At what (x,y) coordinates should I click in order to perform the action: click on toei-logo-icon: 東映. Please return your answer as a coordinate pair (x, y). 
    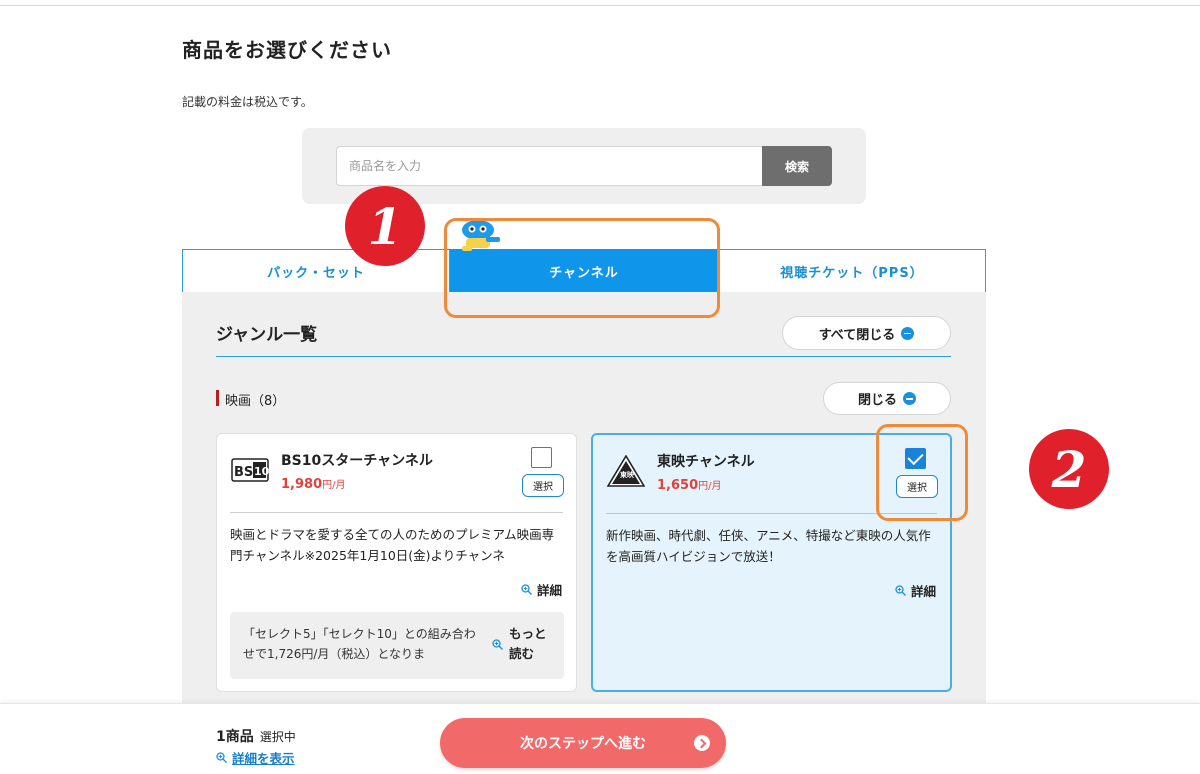
    Looking at the image, I should click on (626, 471).